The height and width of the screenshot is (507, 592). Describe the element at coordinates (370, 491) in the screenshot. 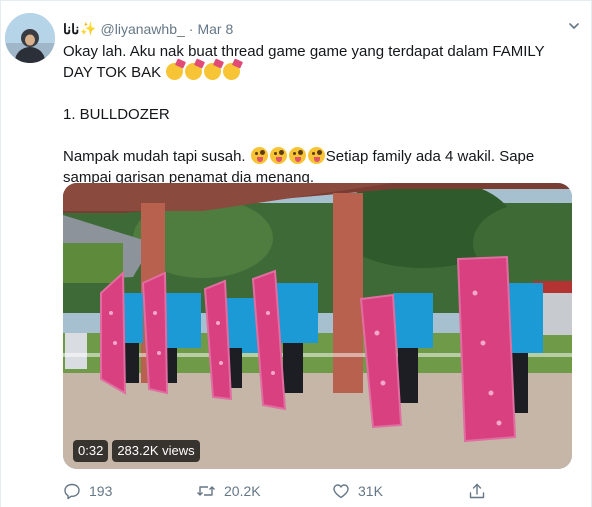

I see `like-count: 31K` at that location.